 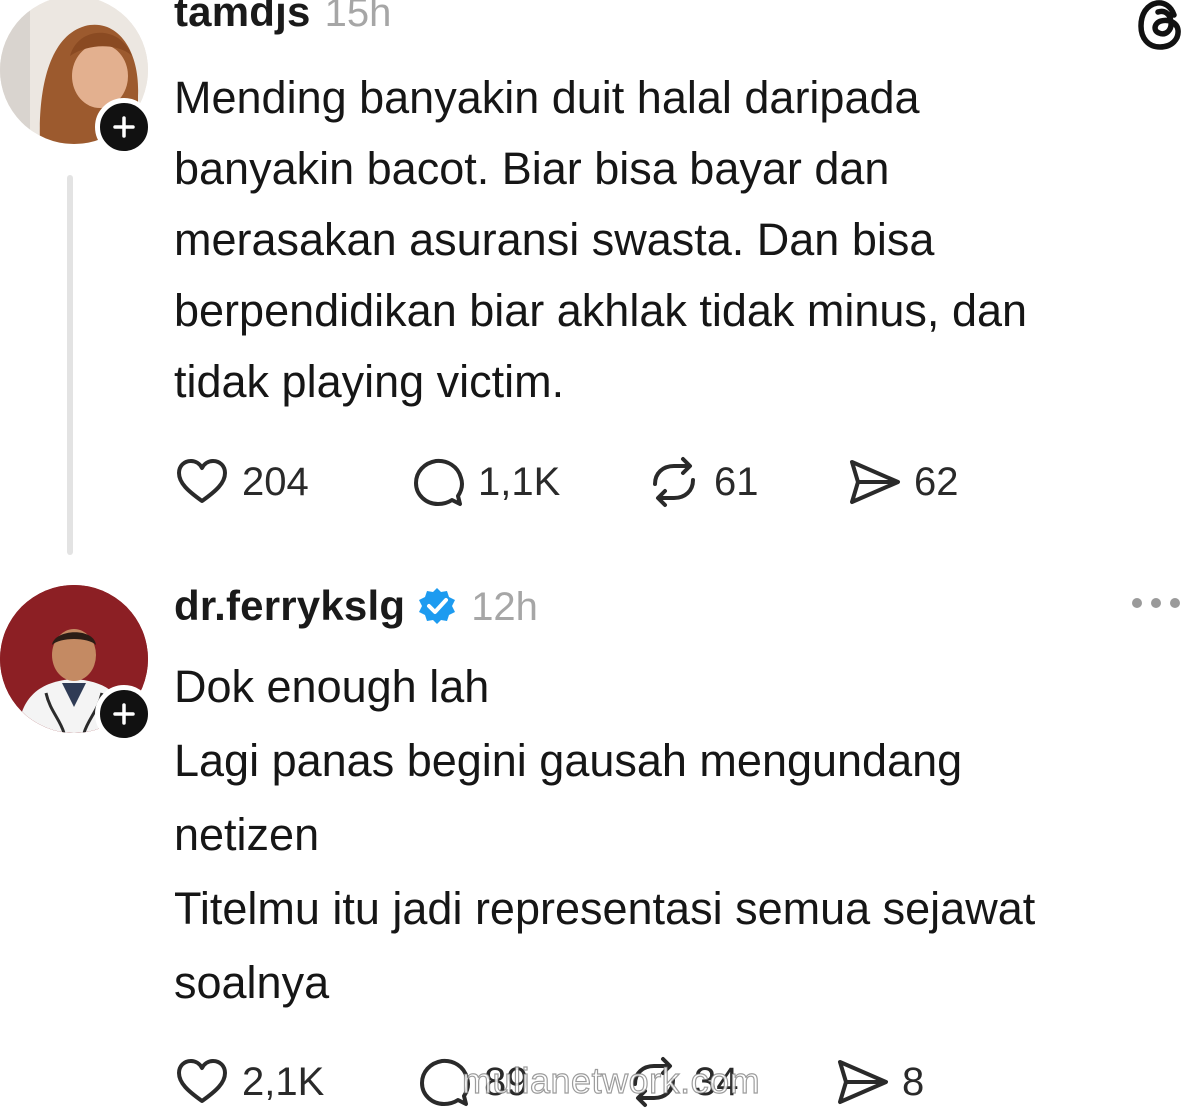 I want to click on post-text-line: Mending banyakin duit halal daripada, so click(x=547, y=97).